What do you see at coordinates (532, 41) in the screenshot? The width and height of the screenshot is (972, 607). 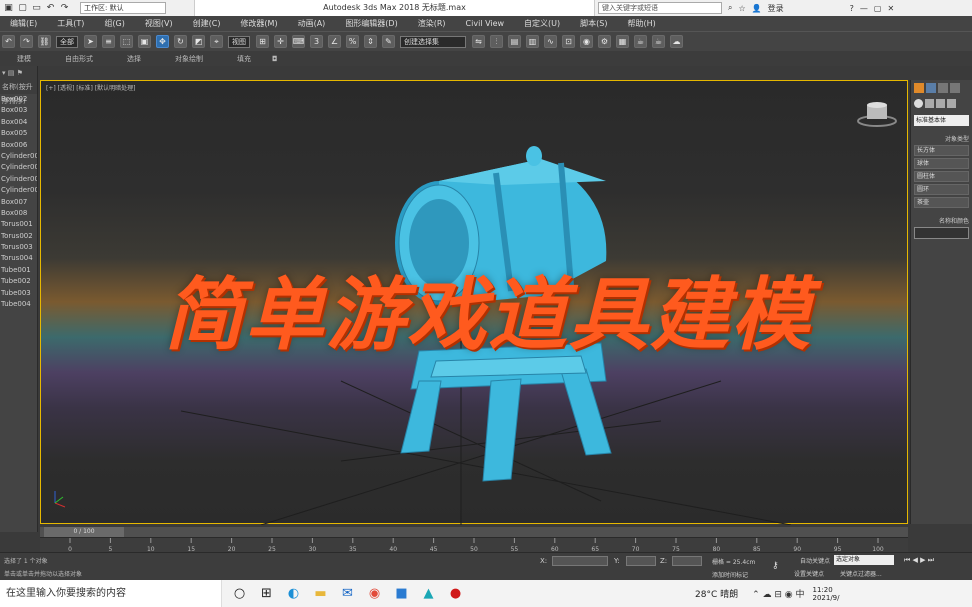 I see `toggle-ribbon-icon: ▥` at bounding box center [532, 41].